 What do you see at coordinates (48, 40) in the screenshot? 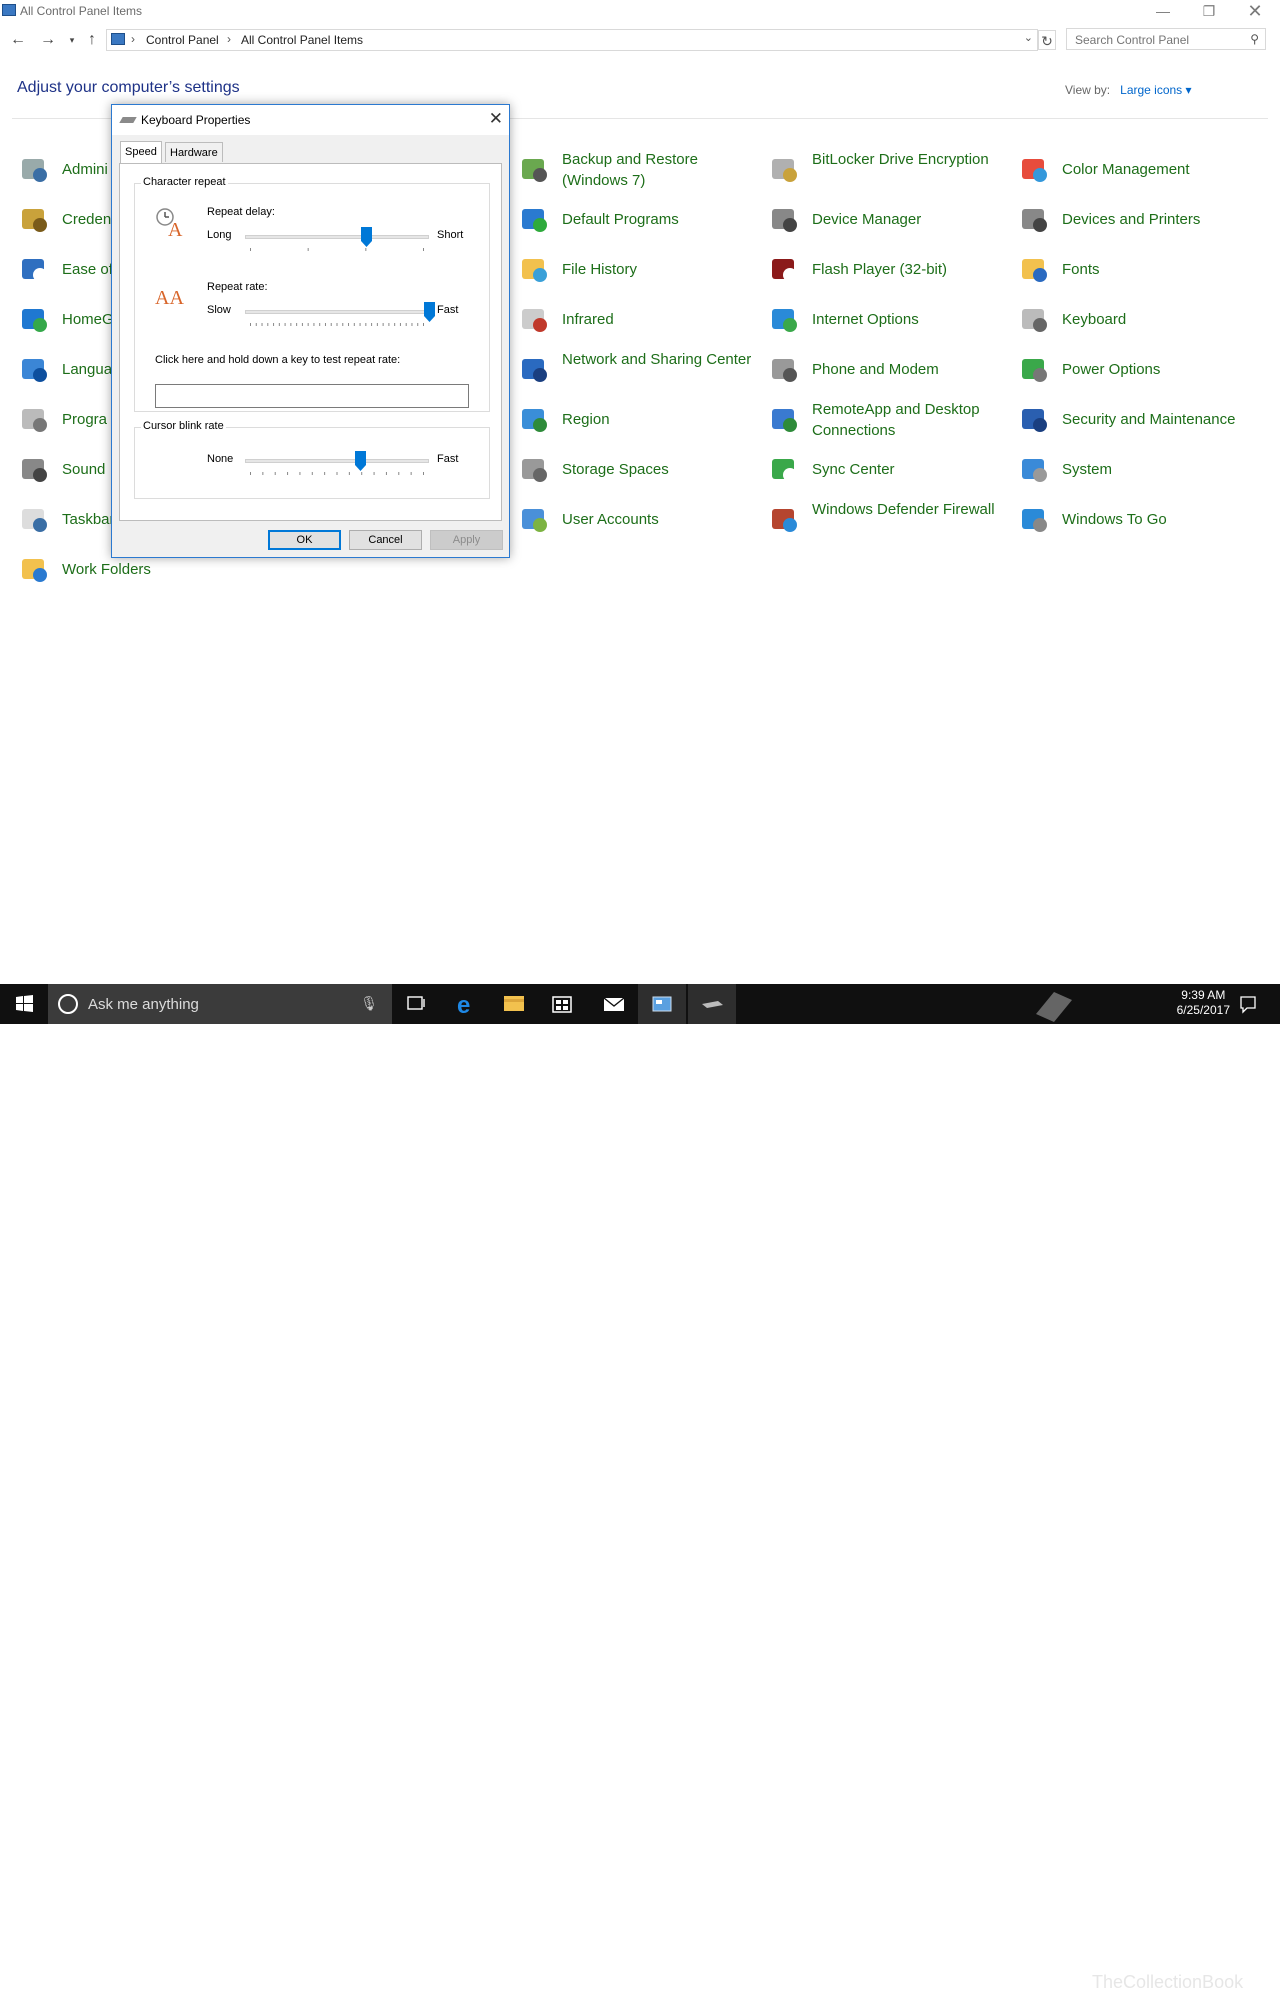
I see `forward-button: →` at bounding box center [48, 40].